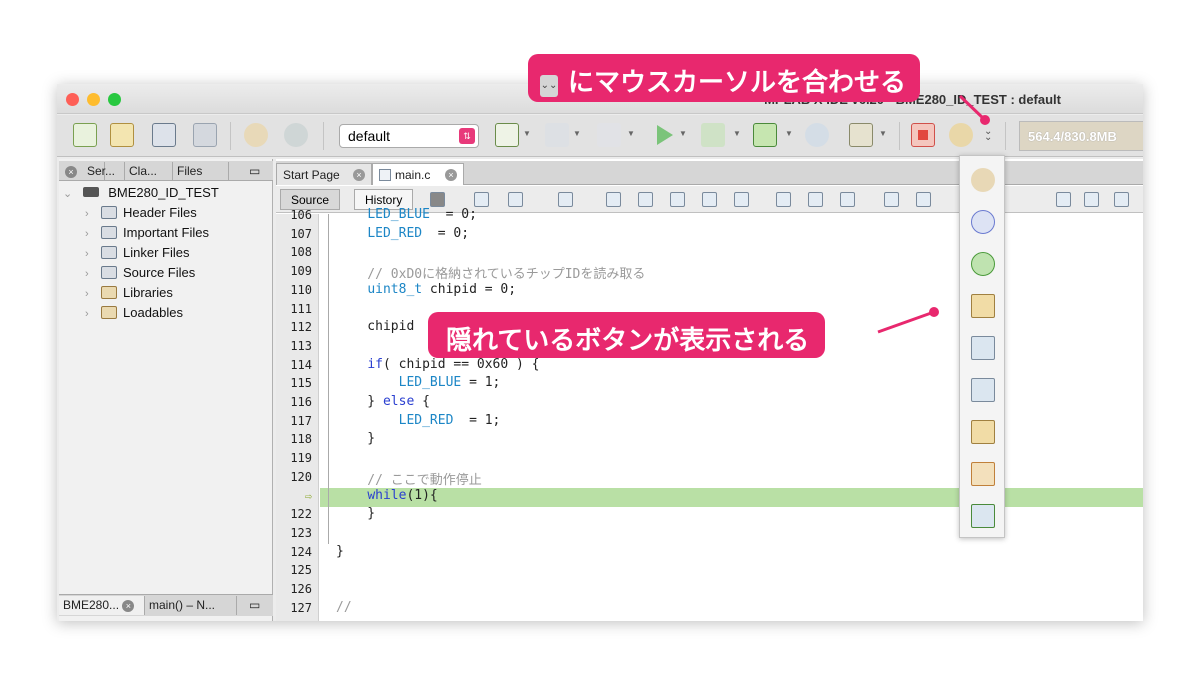 The image size is (1200, 675). What do you see at coordinates (737, 82) in the screenshot?
I see `top-callout-text: にマウスカーソルを合わせる` at bounding box center [737, 82].